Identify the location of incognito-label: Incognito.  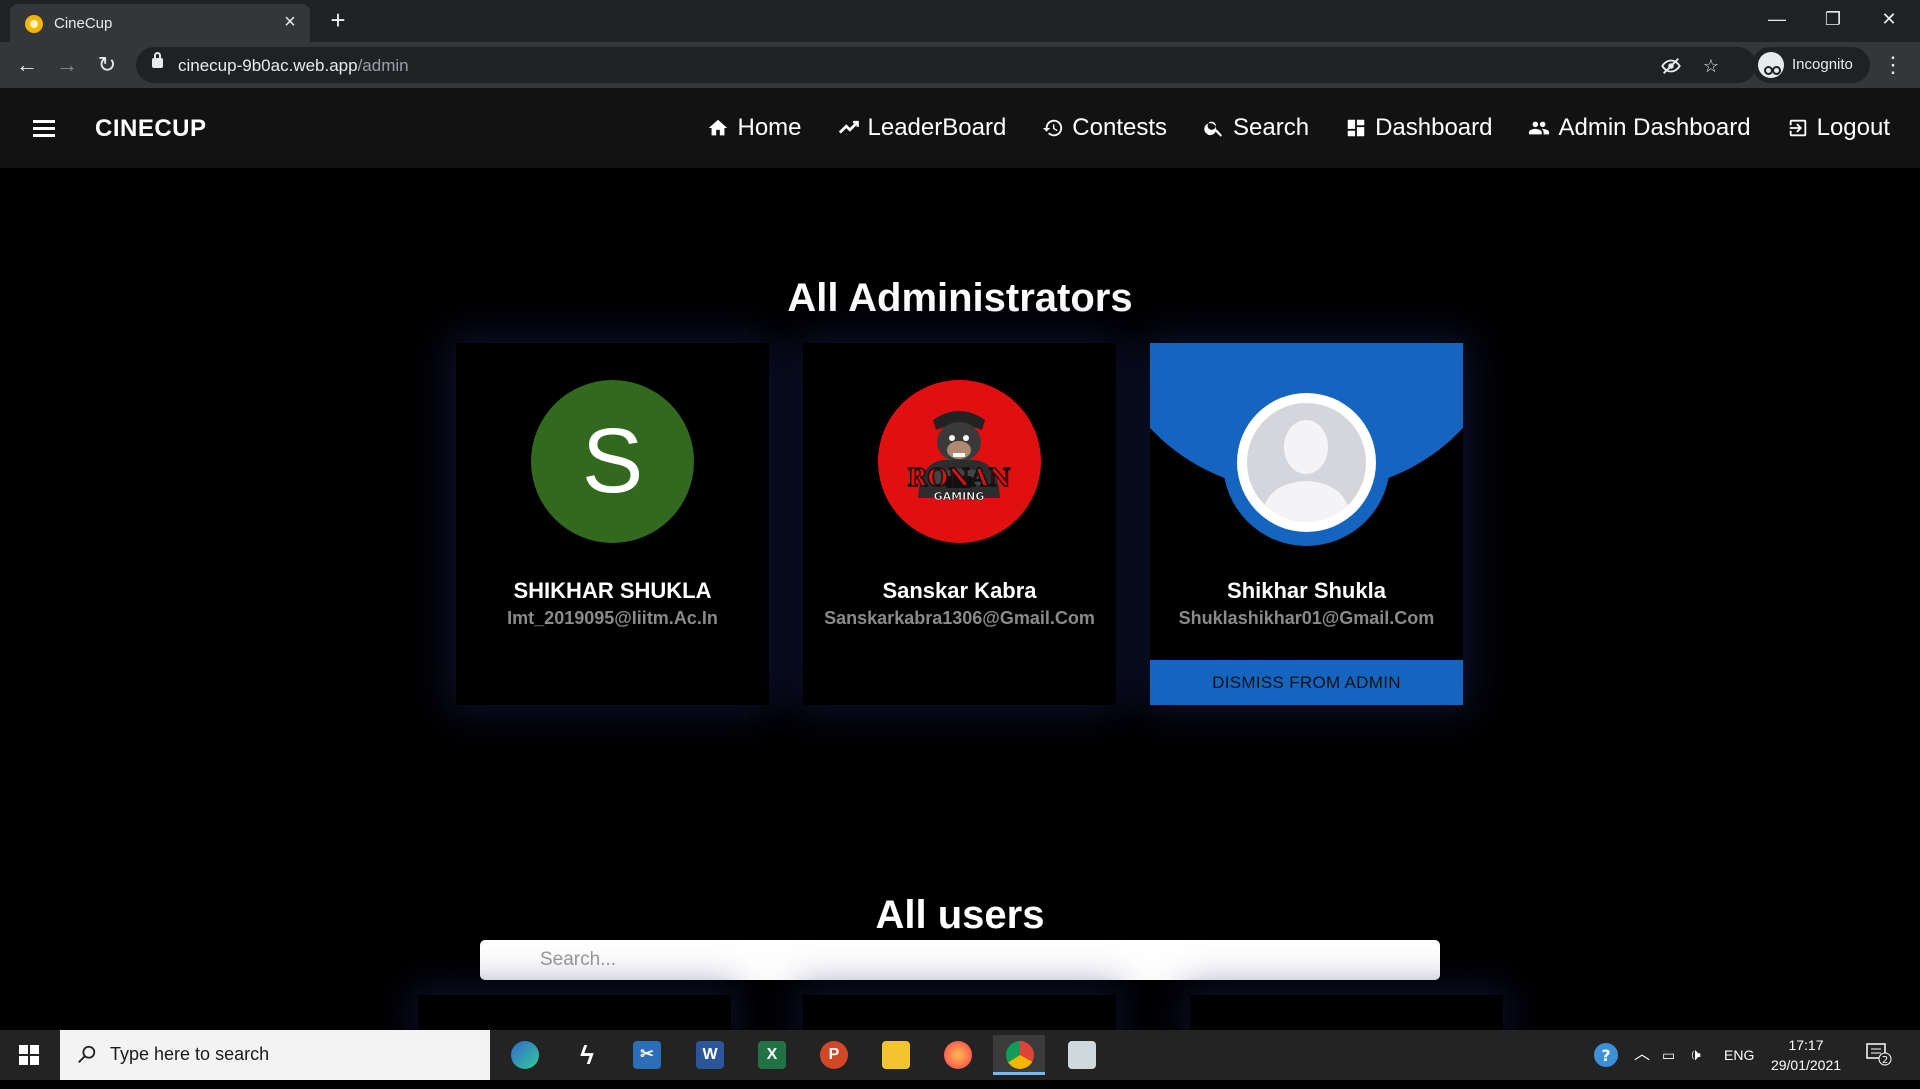
(1822, 64).